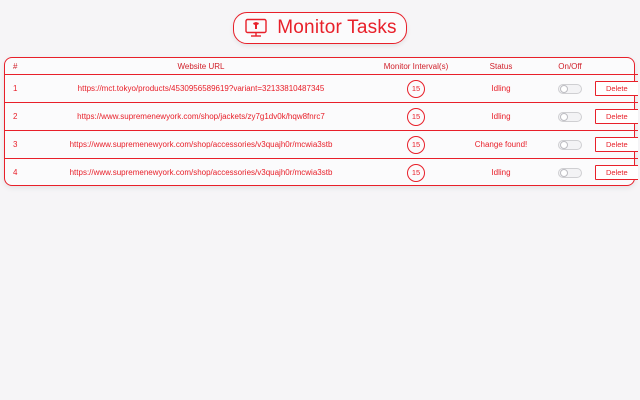 Image resolution: width=640 pixels, height=400 pixels. Describe the element at coordinates (16, 144) in the screenshot. I see `row-number: 3` at that location.